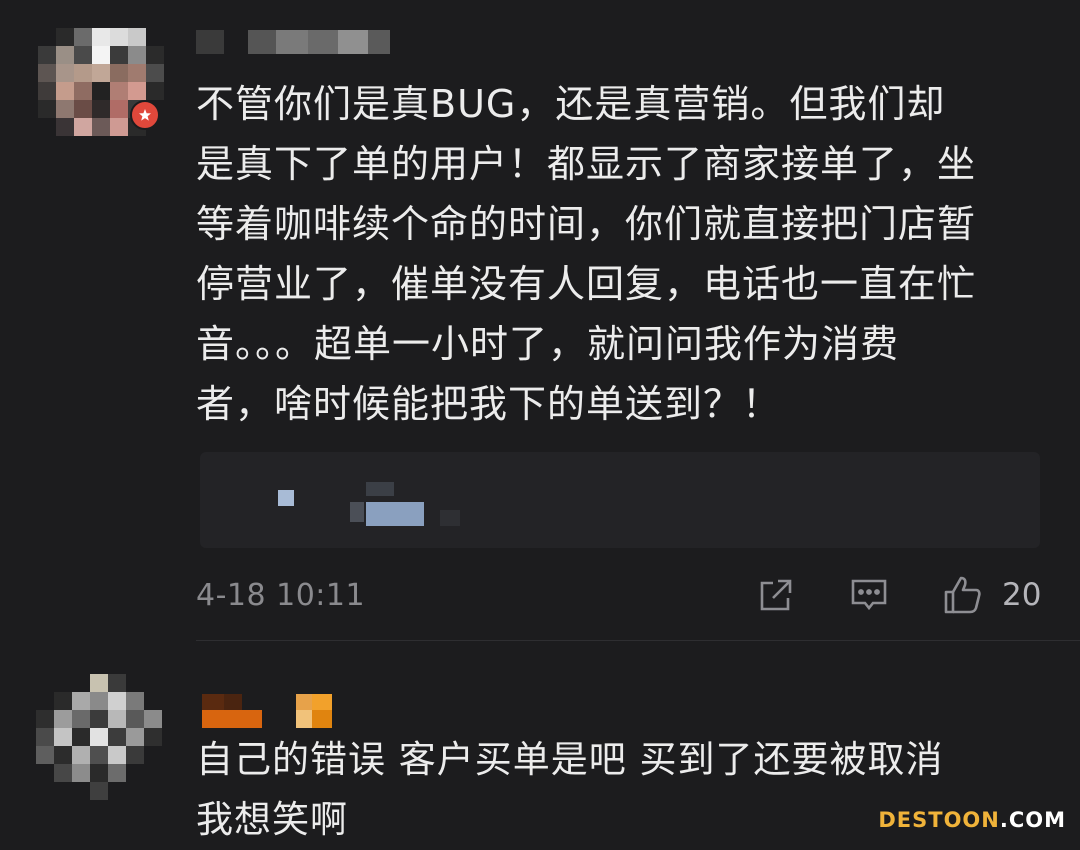  I want to click on share-icon, so click(776, 595).